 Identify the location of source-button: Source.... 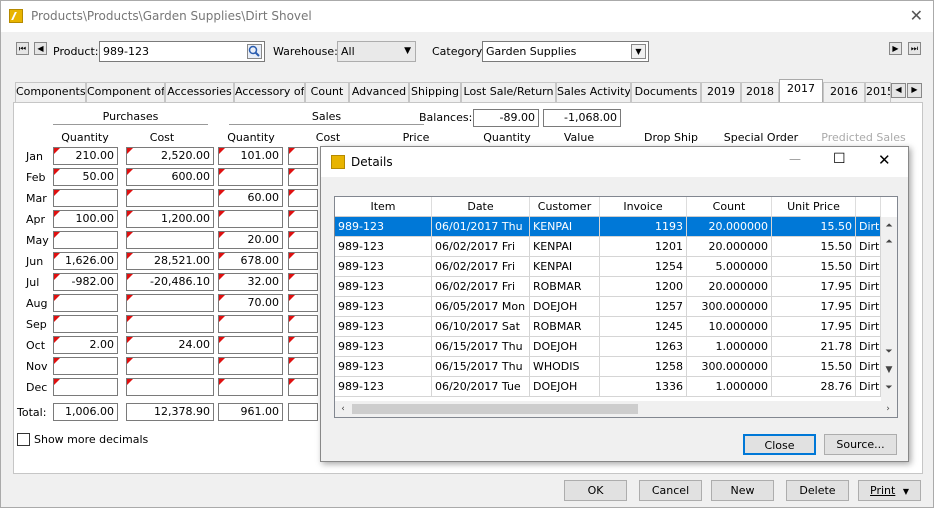
(860, 444).